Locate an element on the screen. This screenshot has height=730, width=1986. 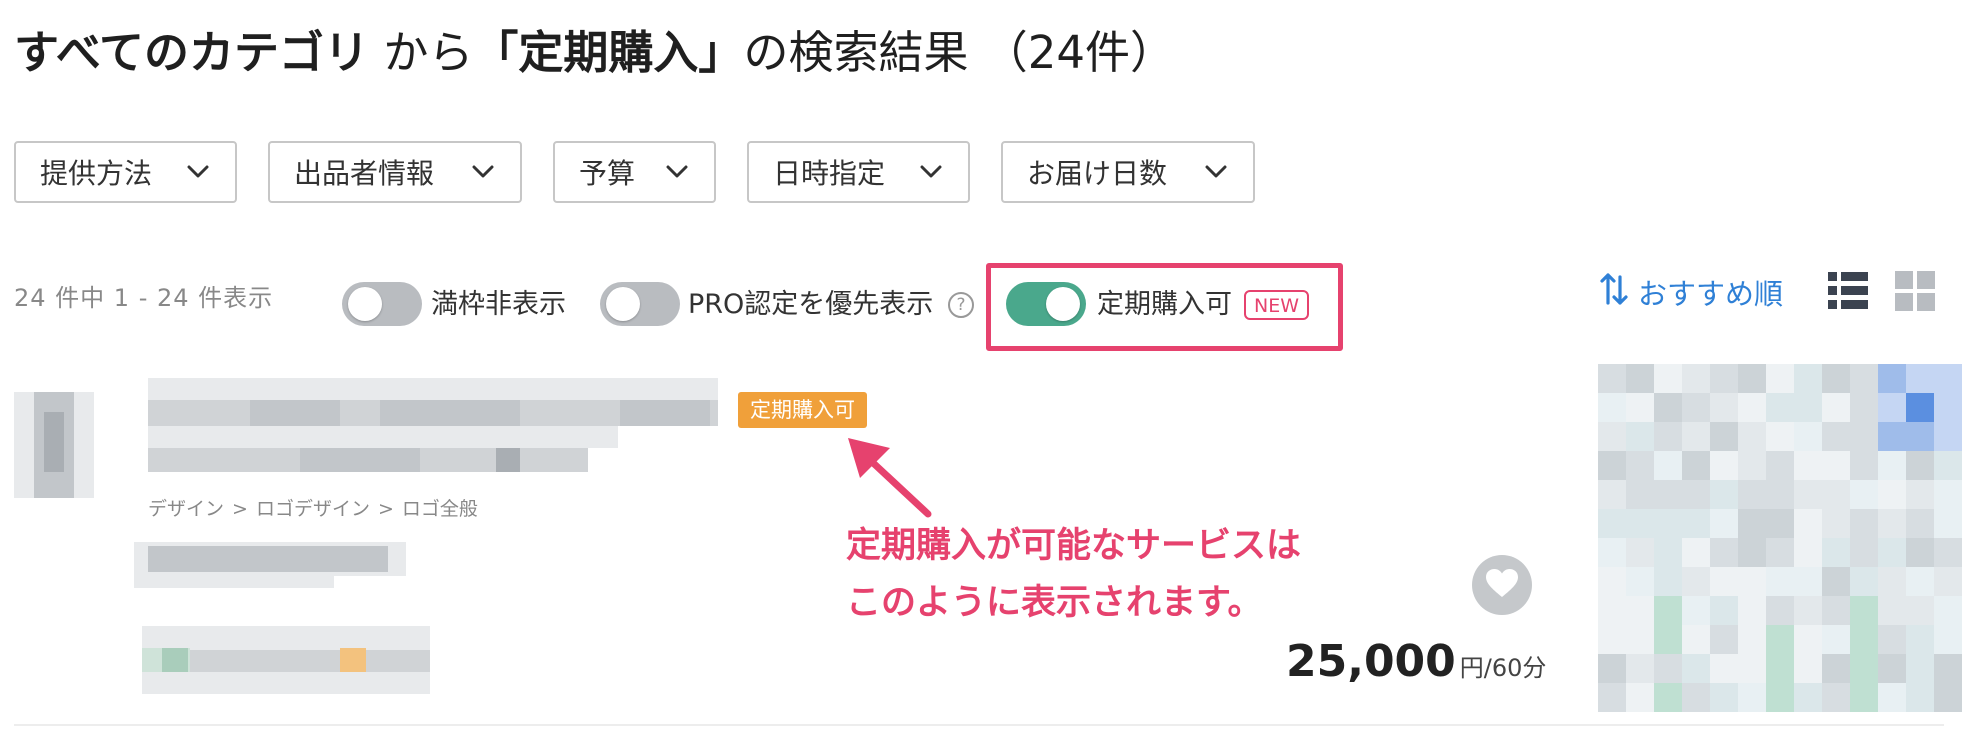
price-unit: 円/60分 is located at coordinates (1503, 668).